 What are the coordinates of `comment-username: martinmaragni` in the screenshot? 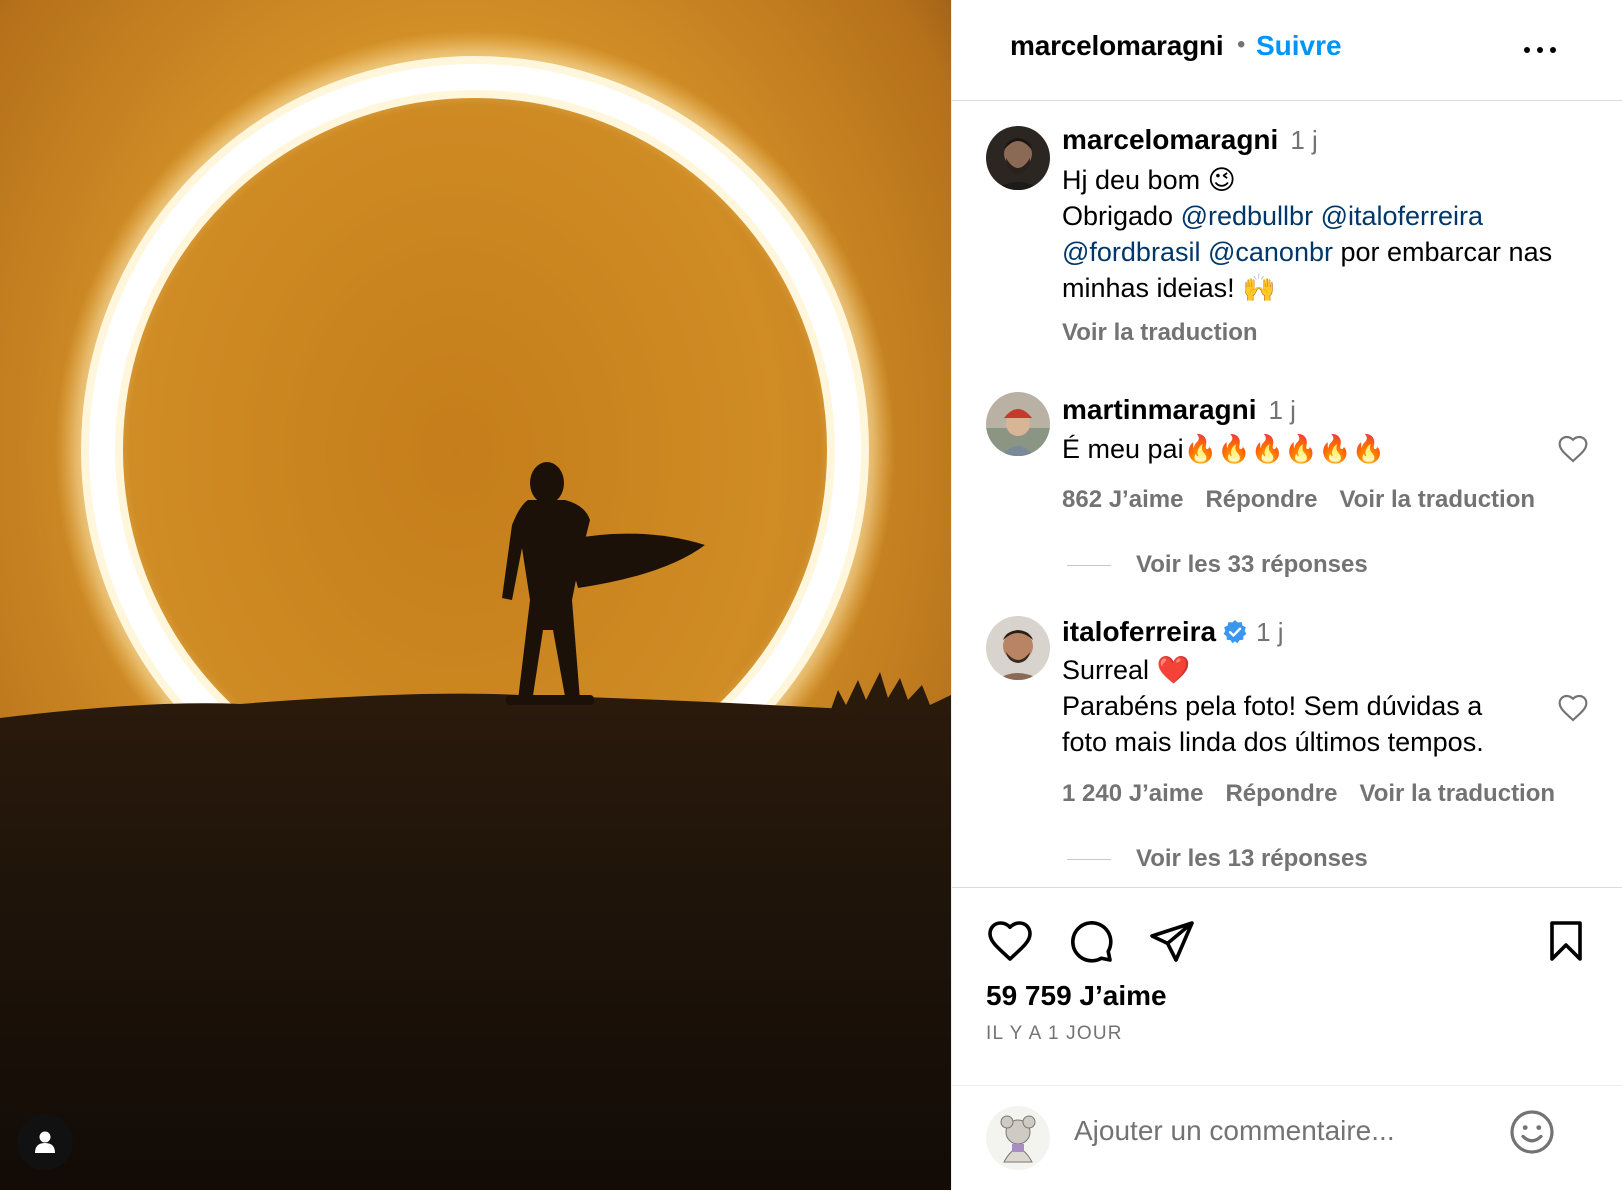 It's located at (1159, 409).